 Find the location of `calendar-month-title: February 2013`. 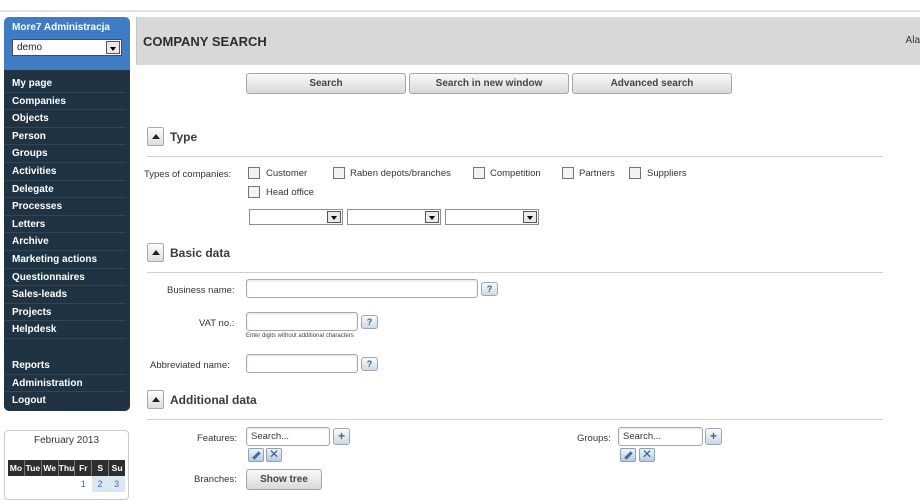

calendar-month-title: February 2013 is located at coordinates (66, 440).